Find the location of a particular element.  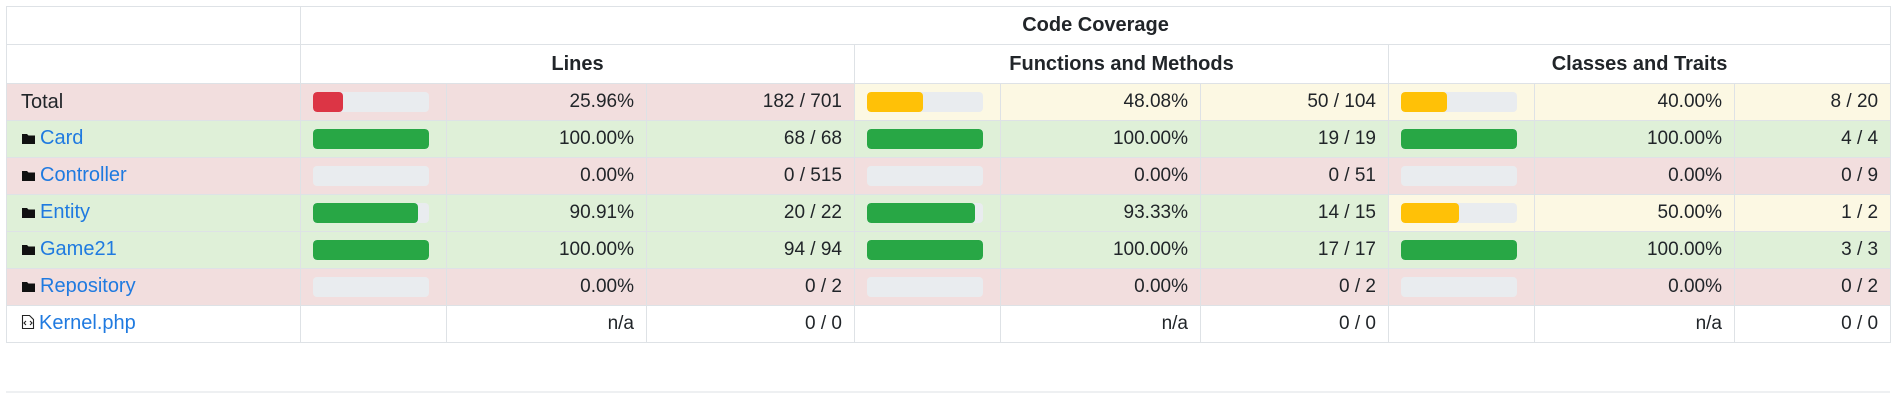

classes-count: 8 / 20 is located at coordinates (1812, 102).